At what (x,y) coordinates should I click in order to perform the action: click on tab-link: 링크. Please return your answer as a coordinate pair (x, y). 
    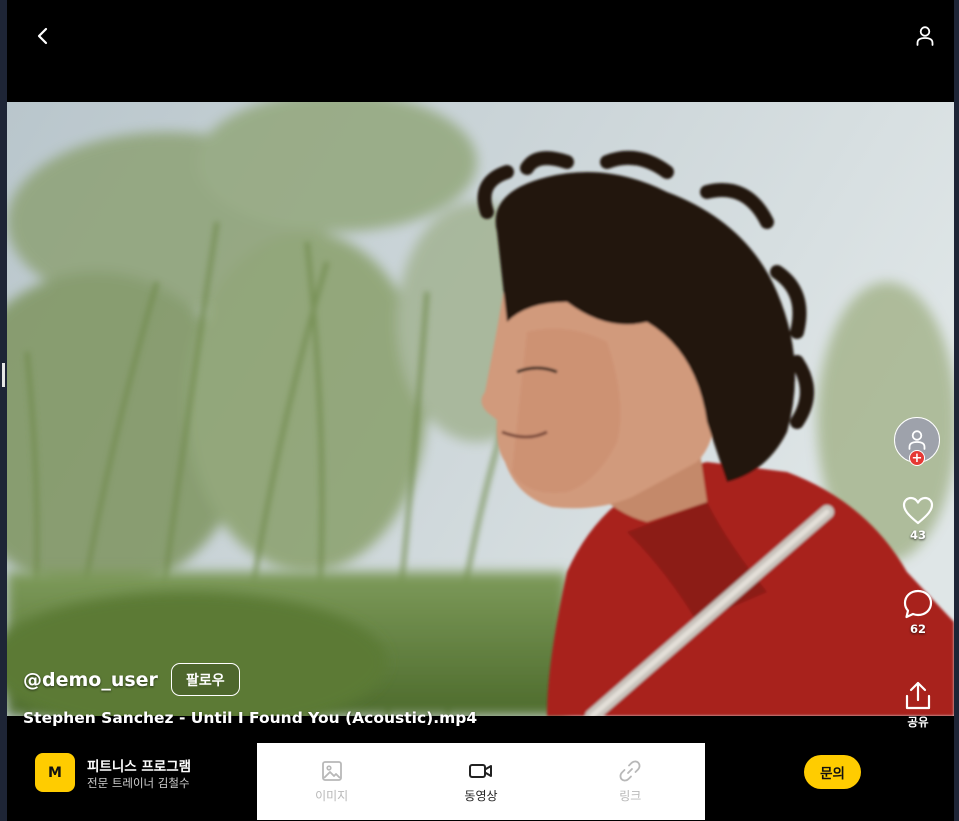
    Looking at the image, I should click on (630, 781).